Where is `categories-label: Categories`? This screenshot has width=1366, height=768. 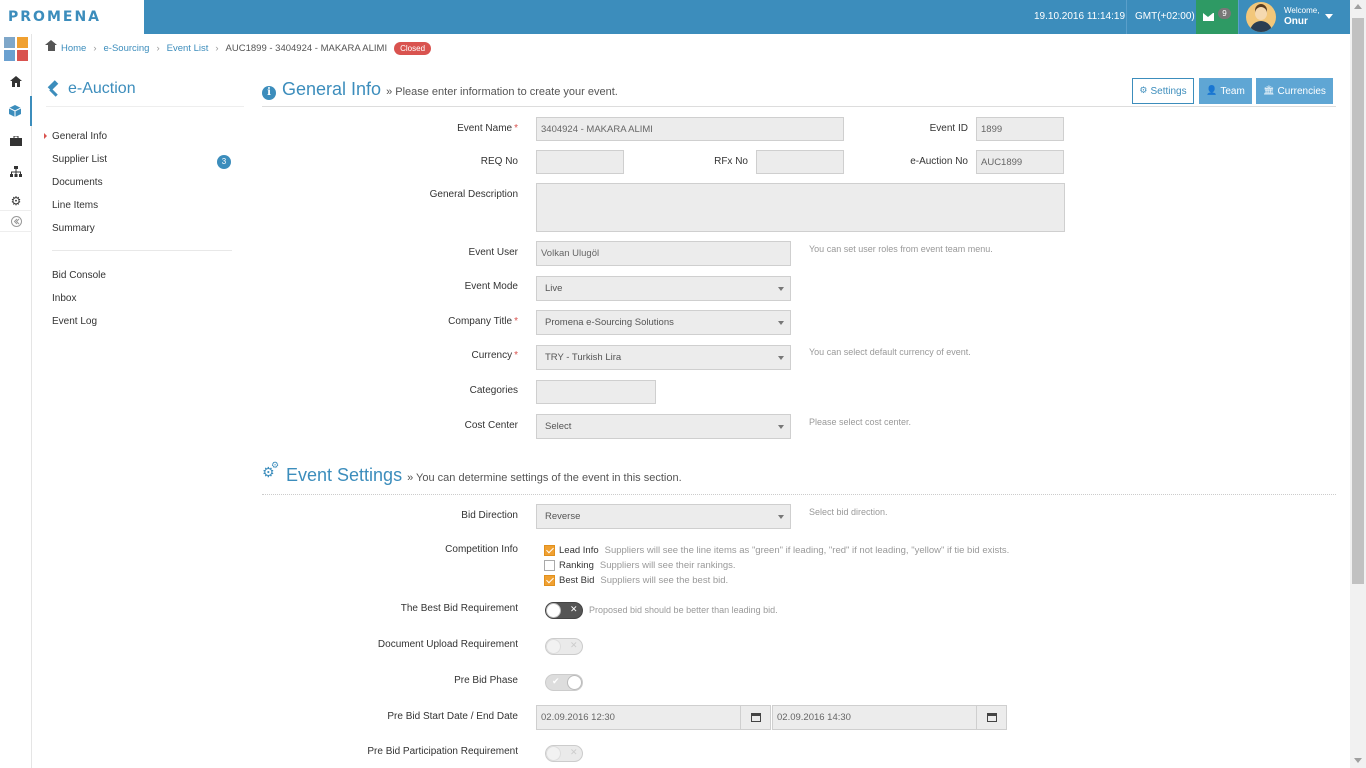
categories-label: Categories is located at coordinates (493, 390).